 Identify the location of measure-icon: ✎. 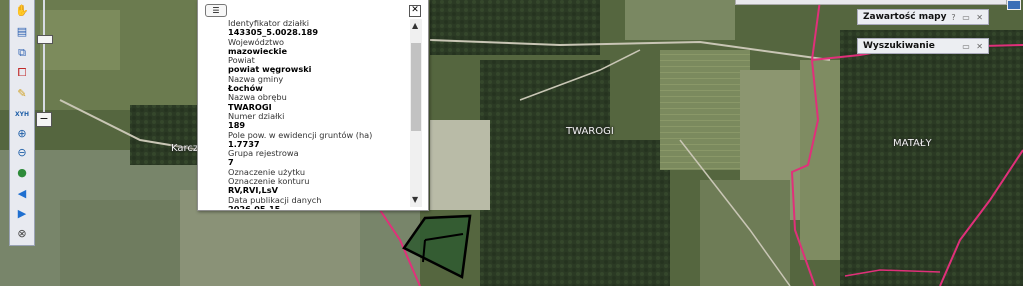
(22, 94).